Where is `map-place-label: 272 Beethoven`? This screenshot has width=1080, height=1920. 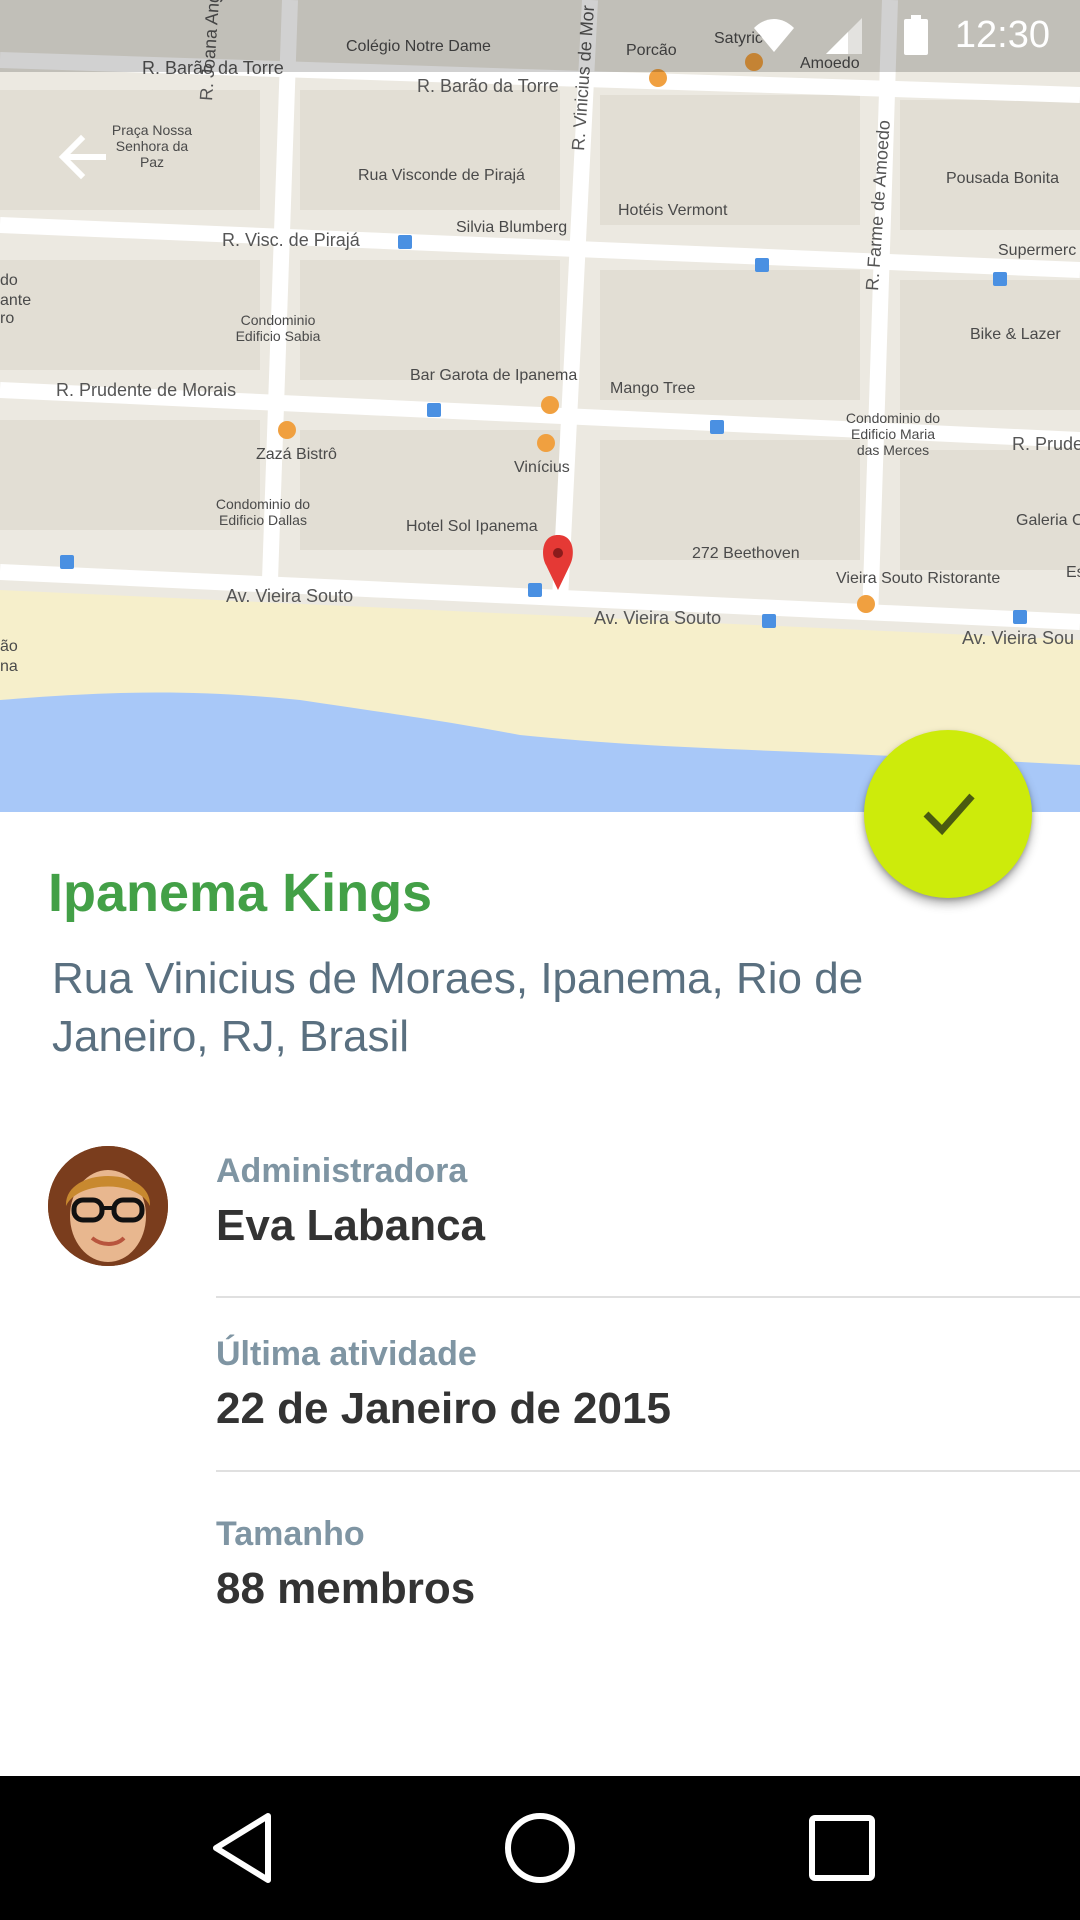
map-place-label: 272 Beethoven is located at coordinates (746, 553).